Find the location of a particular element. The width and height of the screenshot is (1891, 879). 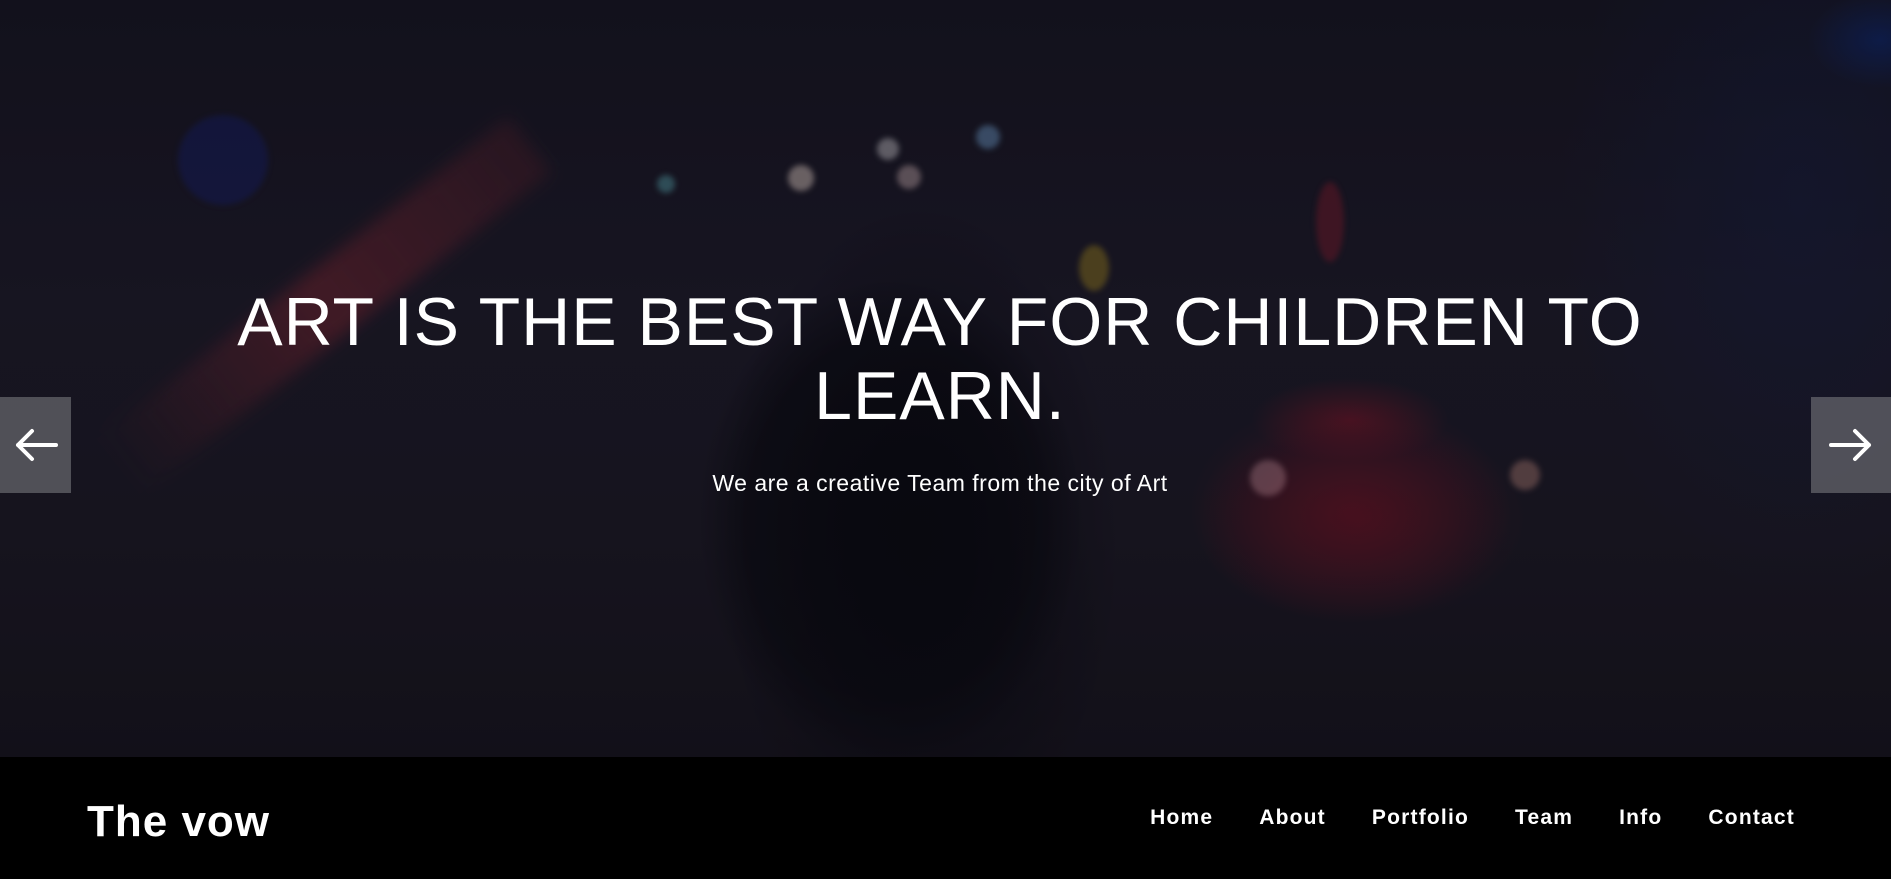

nav-item: Contact is located at coordinates (1751, 818).